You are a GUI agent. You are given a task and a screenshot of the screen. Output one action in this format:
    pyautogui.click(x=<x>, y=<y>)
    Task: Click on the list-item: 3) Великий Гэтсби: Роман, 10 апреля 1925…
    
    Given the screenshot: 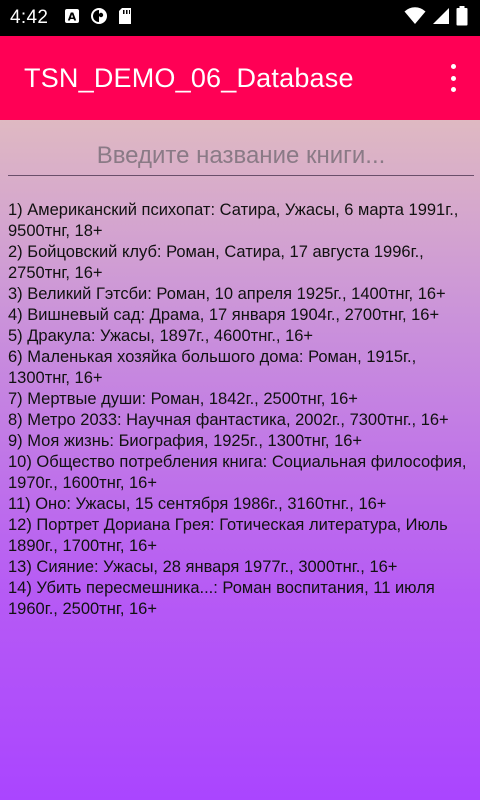 What is the action you would take?
    pyautogui.click(x=240, y=294)
    